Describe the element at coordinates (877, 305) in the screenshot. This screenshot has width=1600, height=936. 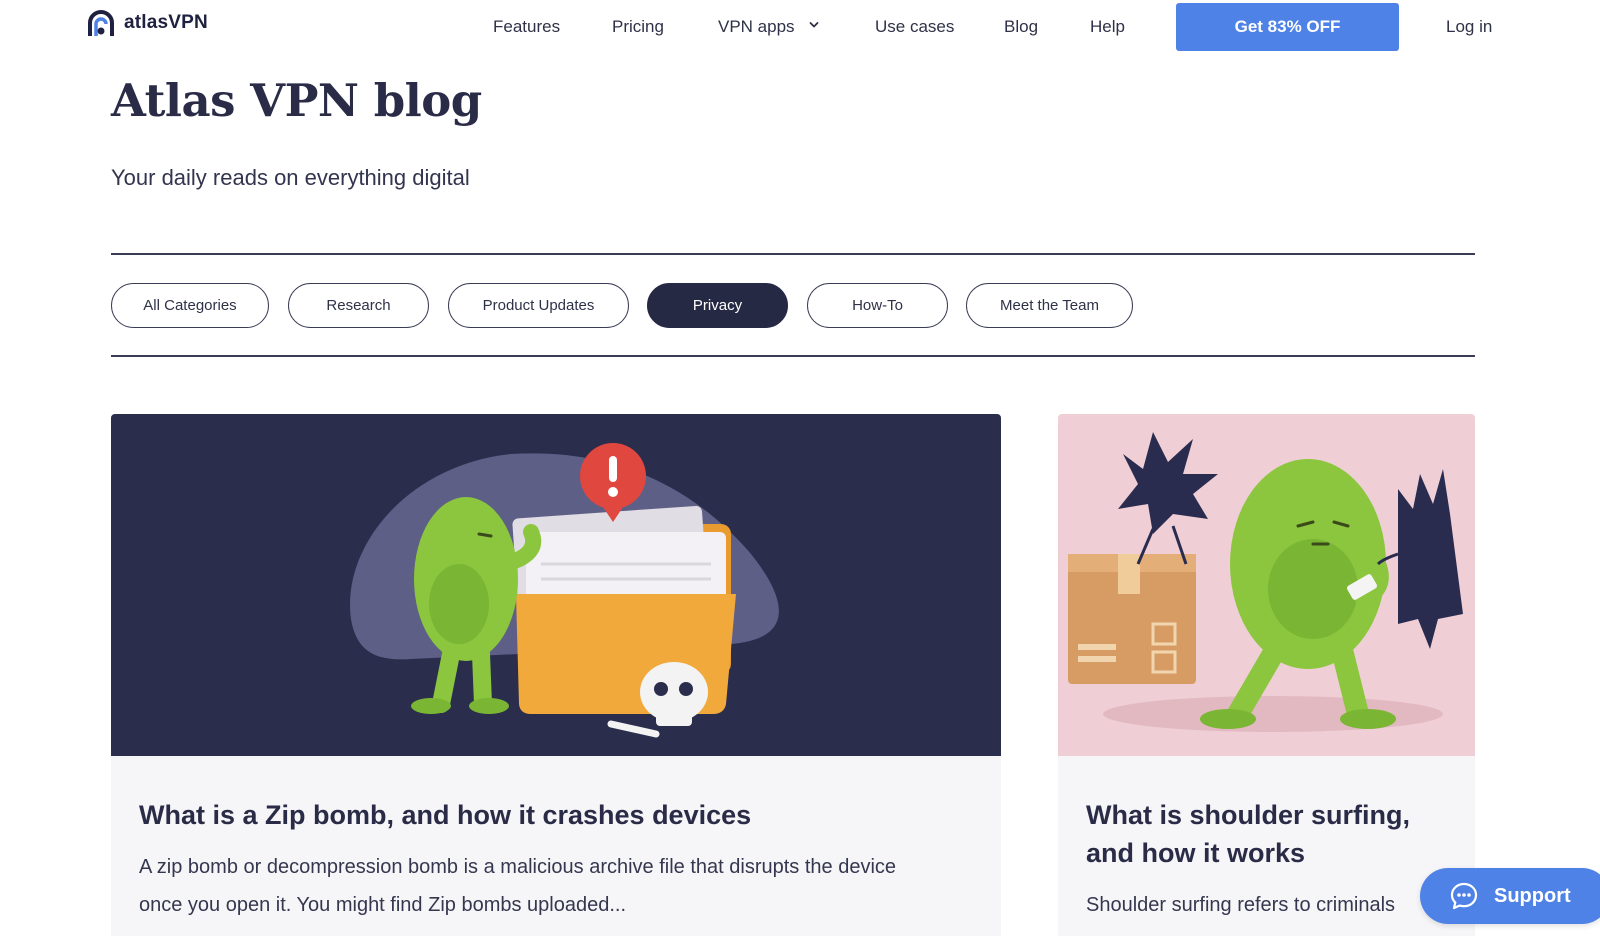
I see `filter-how-to: How-To` at that location.